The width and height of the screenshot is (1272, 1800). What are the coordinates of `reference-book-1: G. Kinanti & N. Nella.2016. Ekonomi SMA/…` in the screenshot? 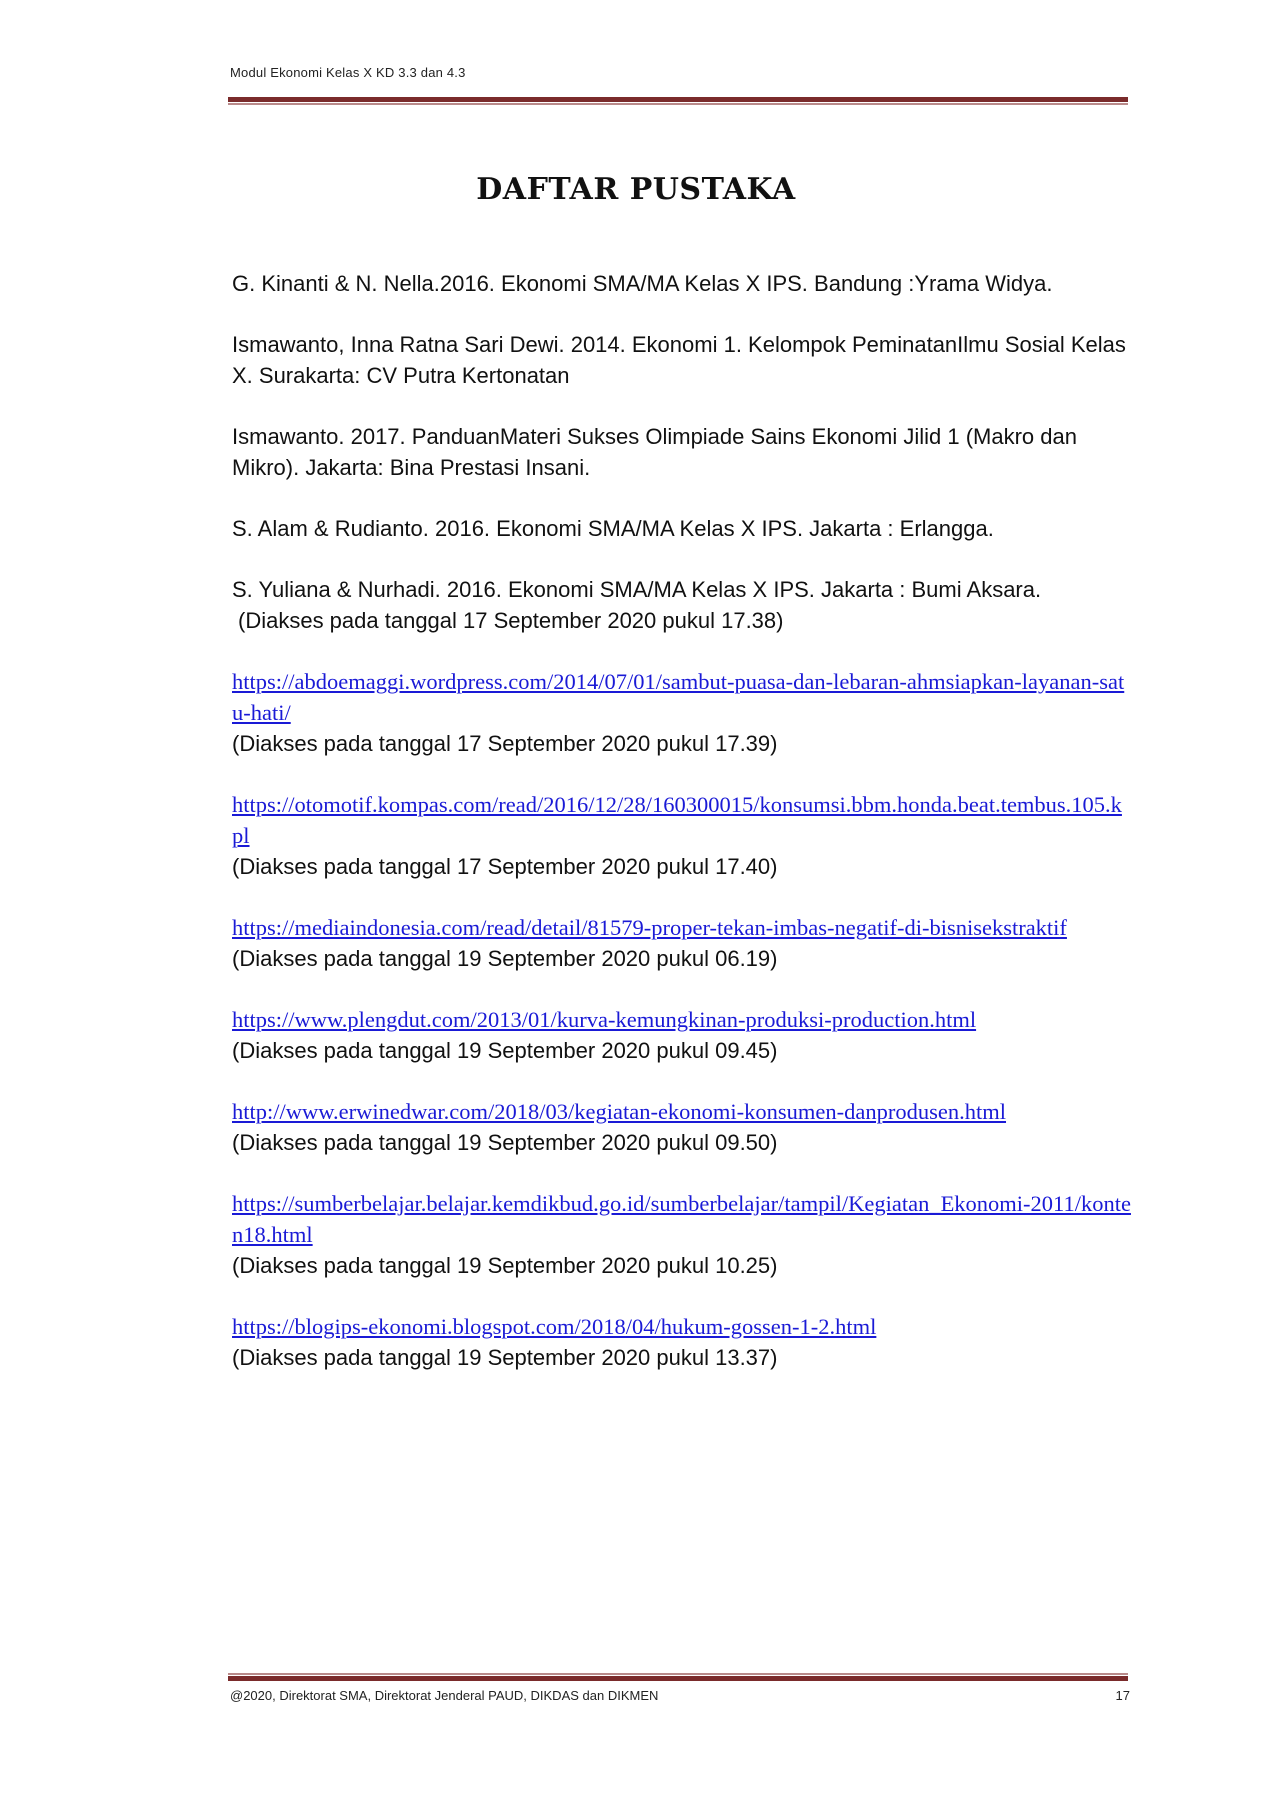 It's located at (682, 283).